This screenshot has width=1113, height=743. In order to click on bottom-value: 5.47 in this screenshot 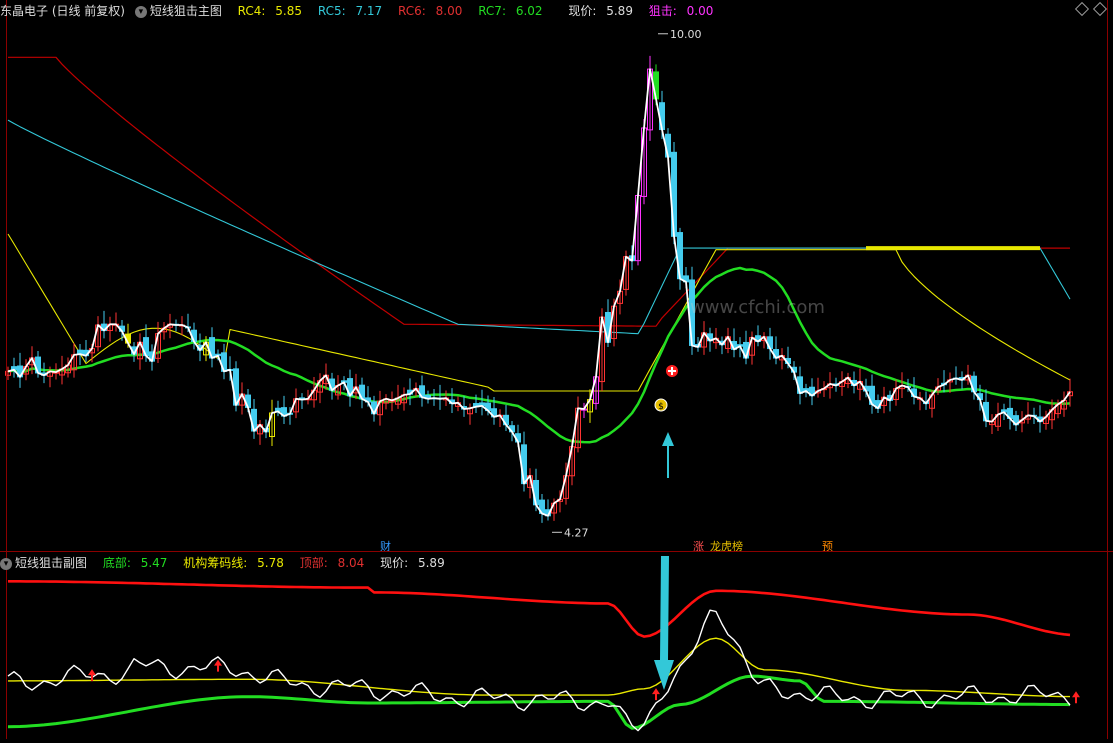, I will do `click(154, 563)`.